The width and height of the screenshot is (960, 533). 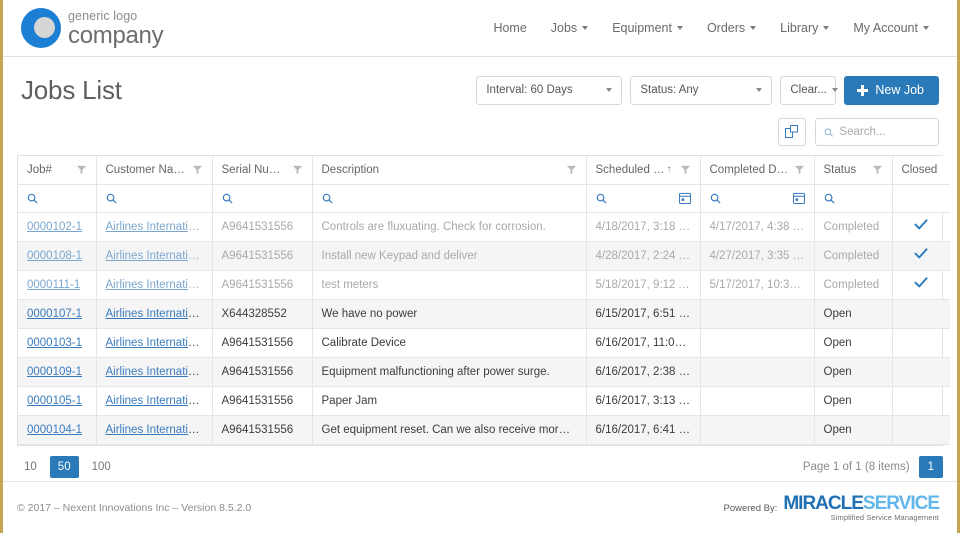 What do you see at coordinates (701, 90) in the screenshot?
I see `status-filter-select: Status: Any` at bounding box center [701, 90].